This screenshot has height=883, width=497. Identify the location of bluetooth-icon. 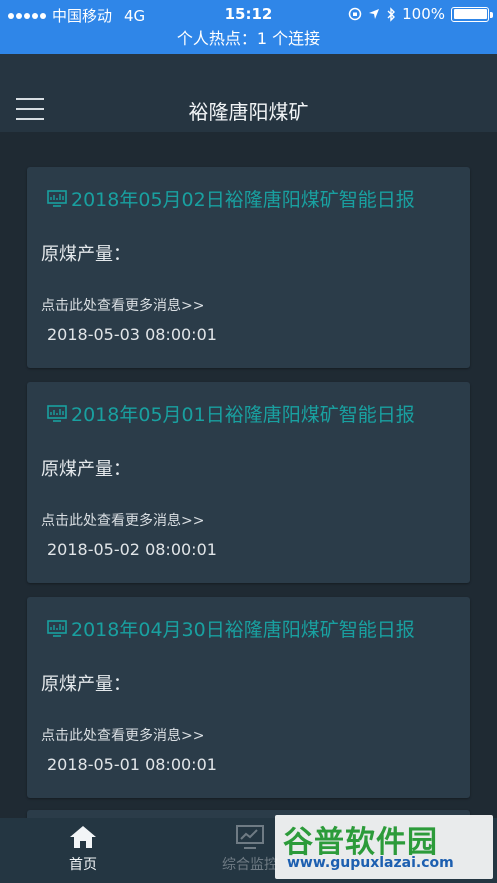
(391, 14).